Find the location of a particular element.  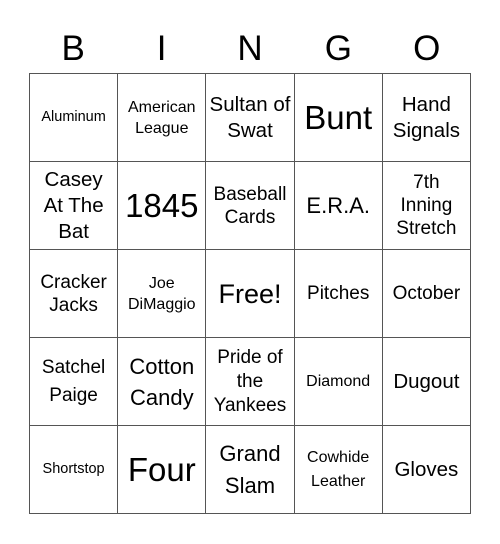

bingo-cell: Sultan of Swat is located at coordinates (250, 118).